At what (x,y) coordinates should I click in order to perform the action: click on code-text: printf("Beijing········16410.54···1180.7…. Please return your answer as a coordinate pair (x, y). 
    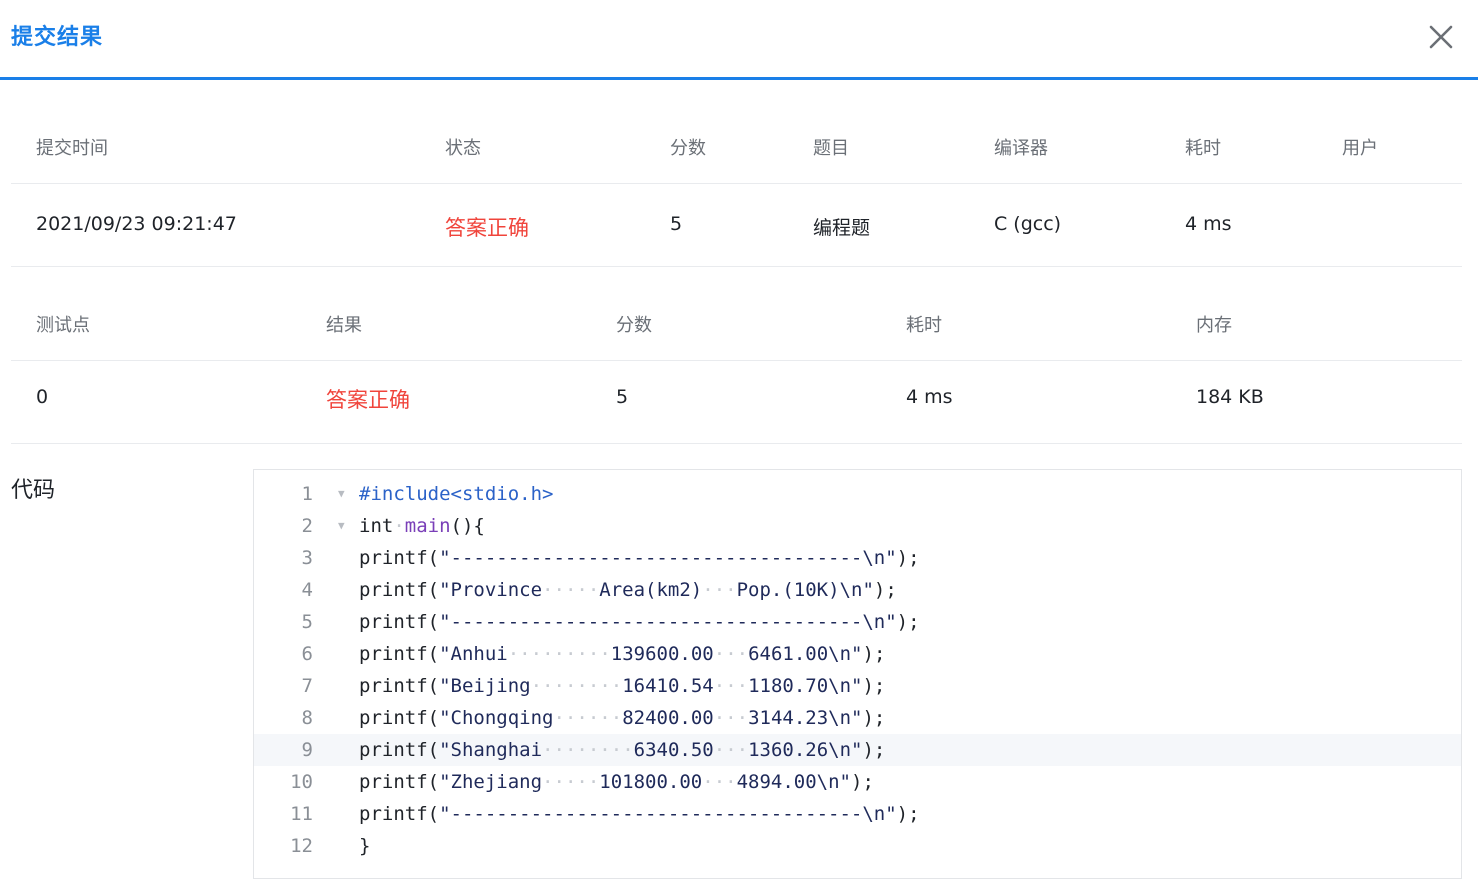
    Looking at the image, I should click on (622, 686).